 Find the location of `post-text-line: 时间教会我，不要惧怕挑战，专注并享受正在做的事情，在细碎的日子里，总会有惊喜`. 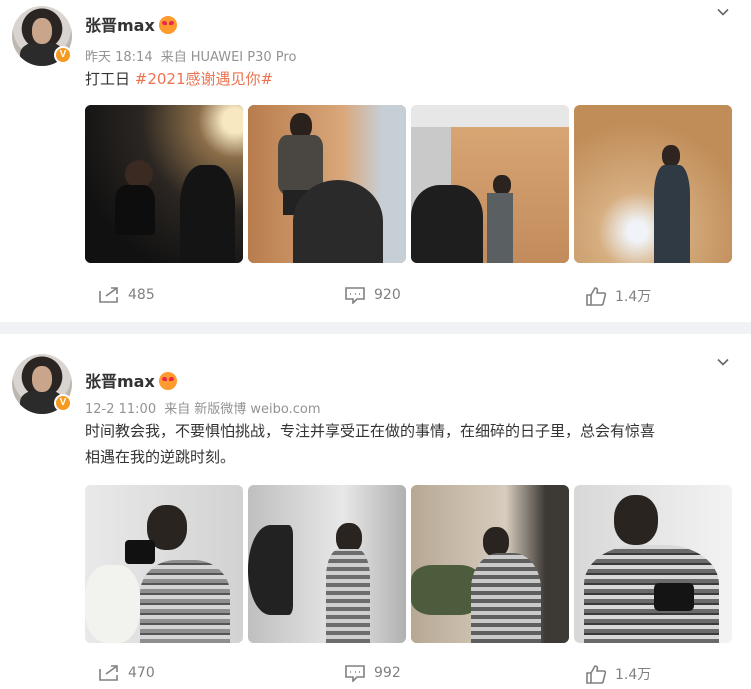

post-text-line: 时间教会我，不要惧怕挑战，专注并享受正在做的事情，在细碎的日子里，总会有惊喜 is located at coordinates (370, 431).